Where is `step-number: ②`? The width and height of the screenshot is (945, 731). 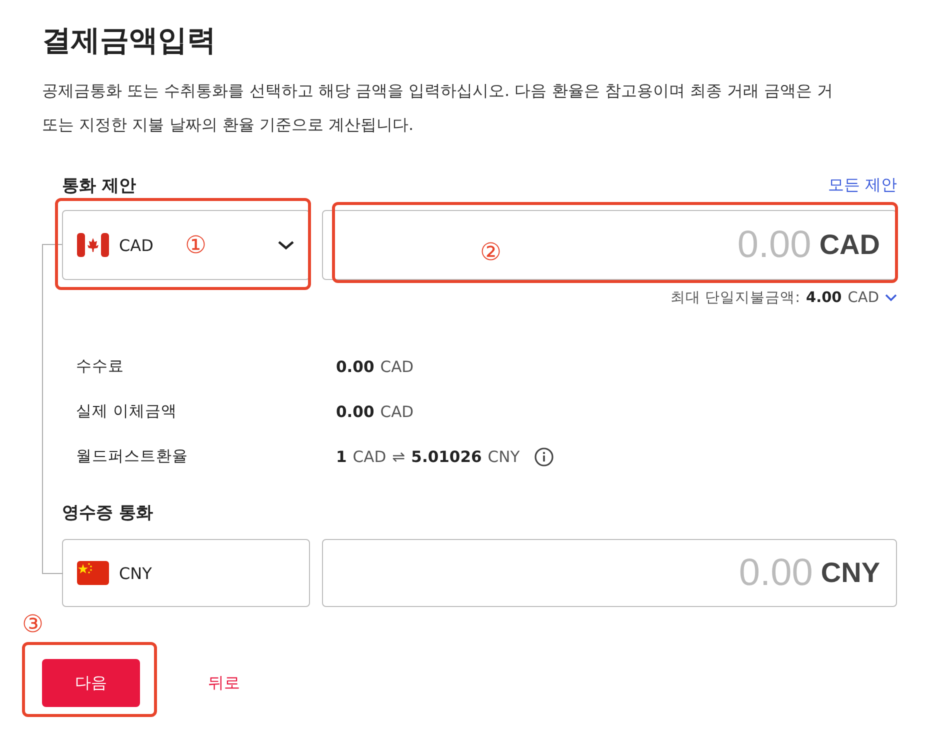 step-number: ② is located at coordinates (491, 252).